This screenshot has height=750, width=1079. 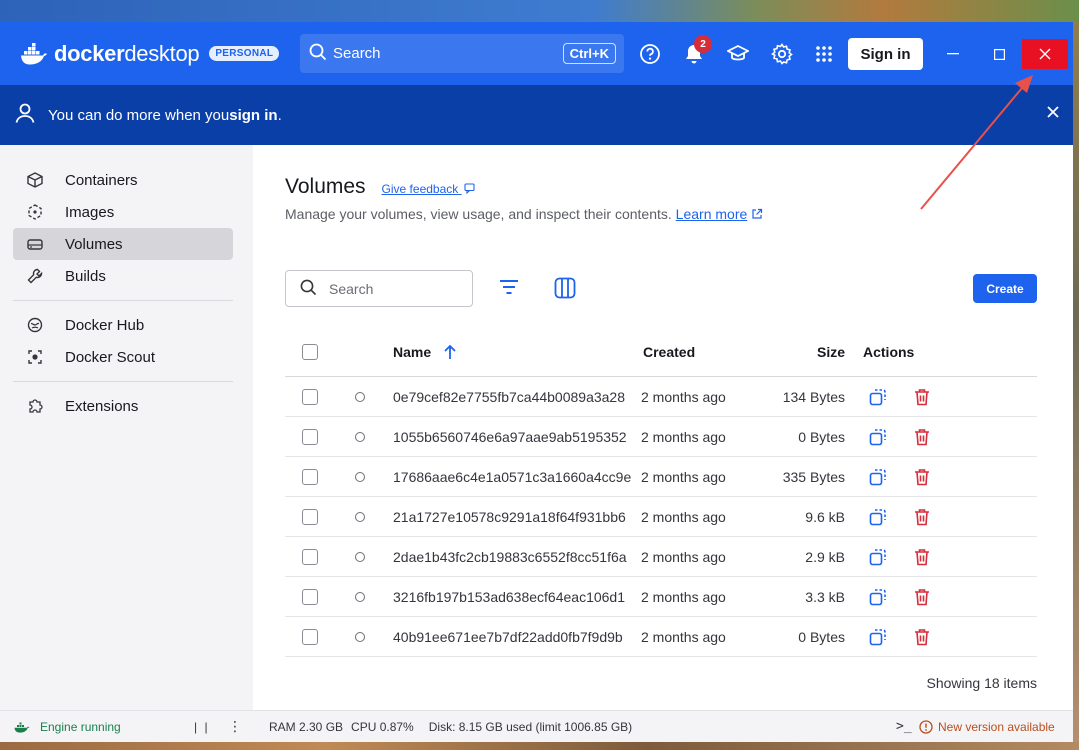 I want to click on volumes-search-input: Search, so click(x=379, y=288).